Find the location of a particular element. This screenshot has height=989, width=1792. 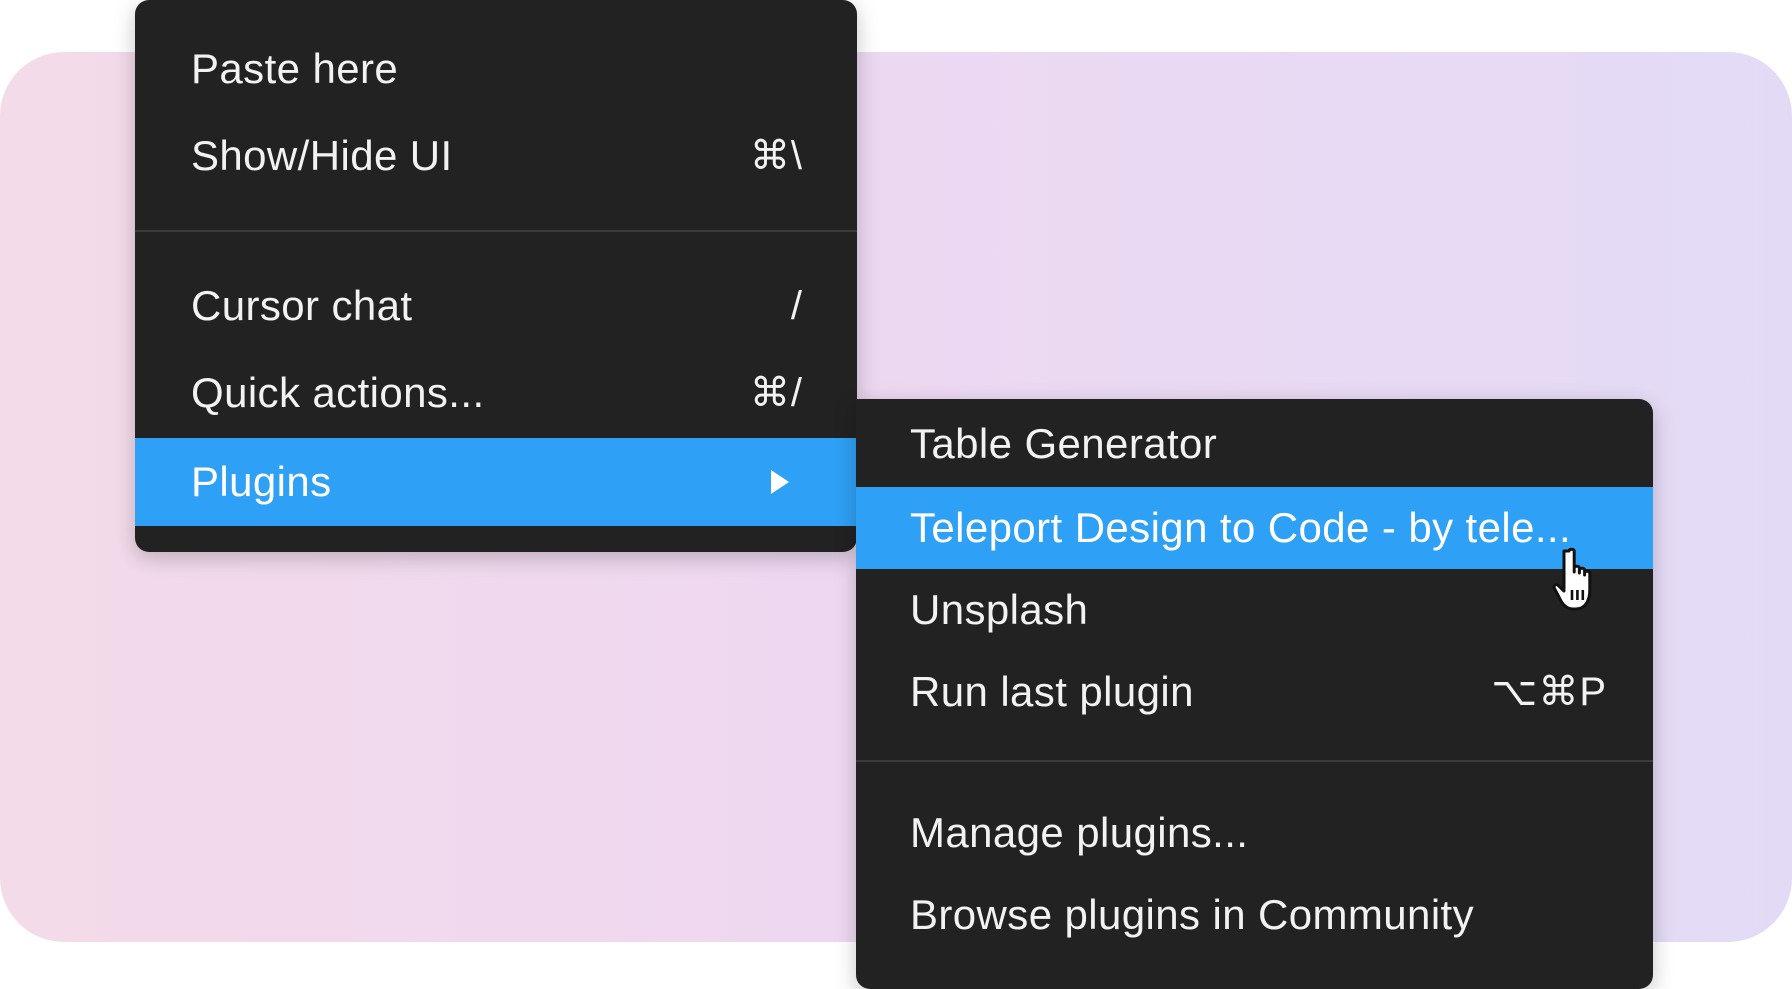

menu-item-show-hide-ui: Show/Hide UI ⌘\ is located at coordinates (496, 156).